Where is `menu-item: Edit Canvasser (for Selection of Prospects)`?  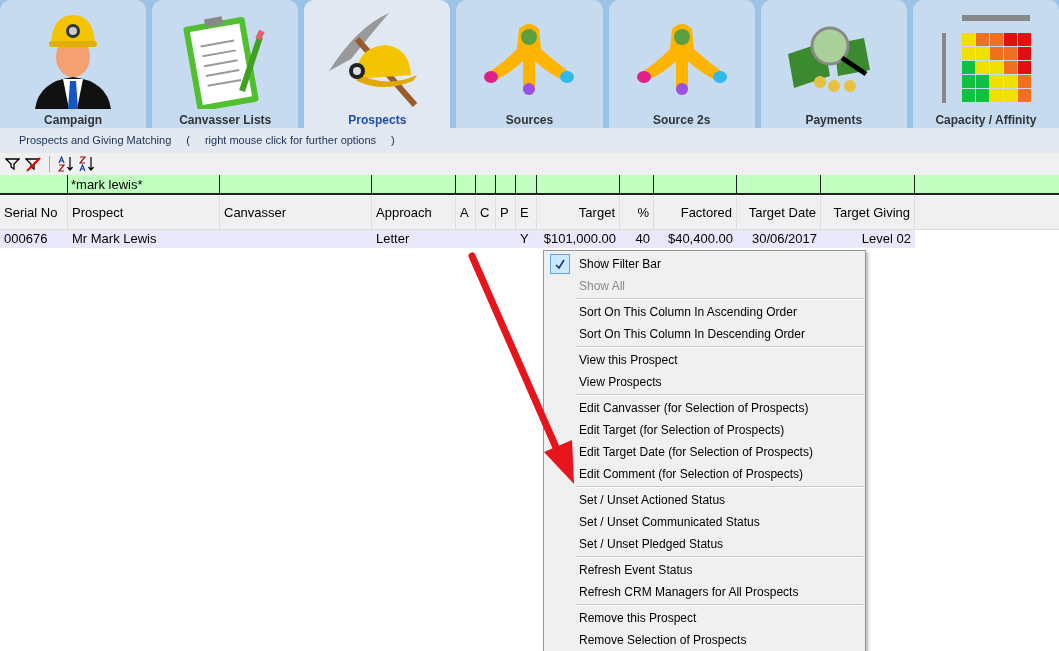 menu-item: Edit Canvasser (for Selection of Prospects) is located at coordinates (720, 408).